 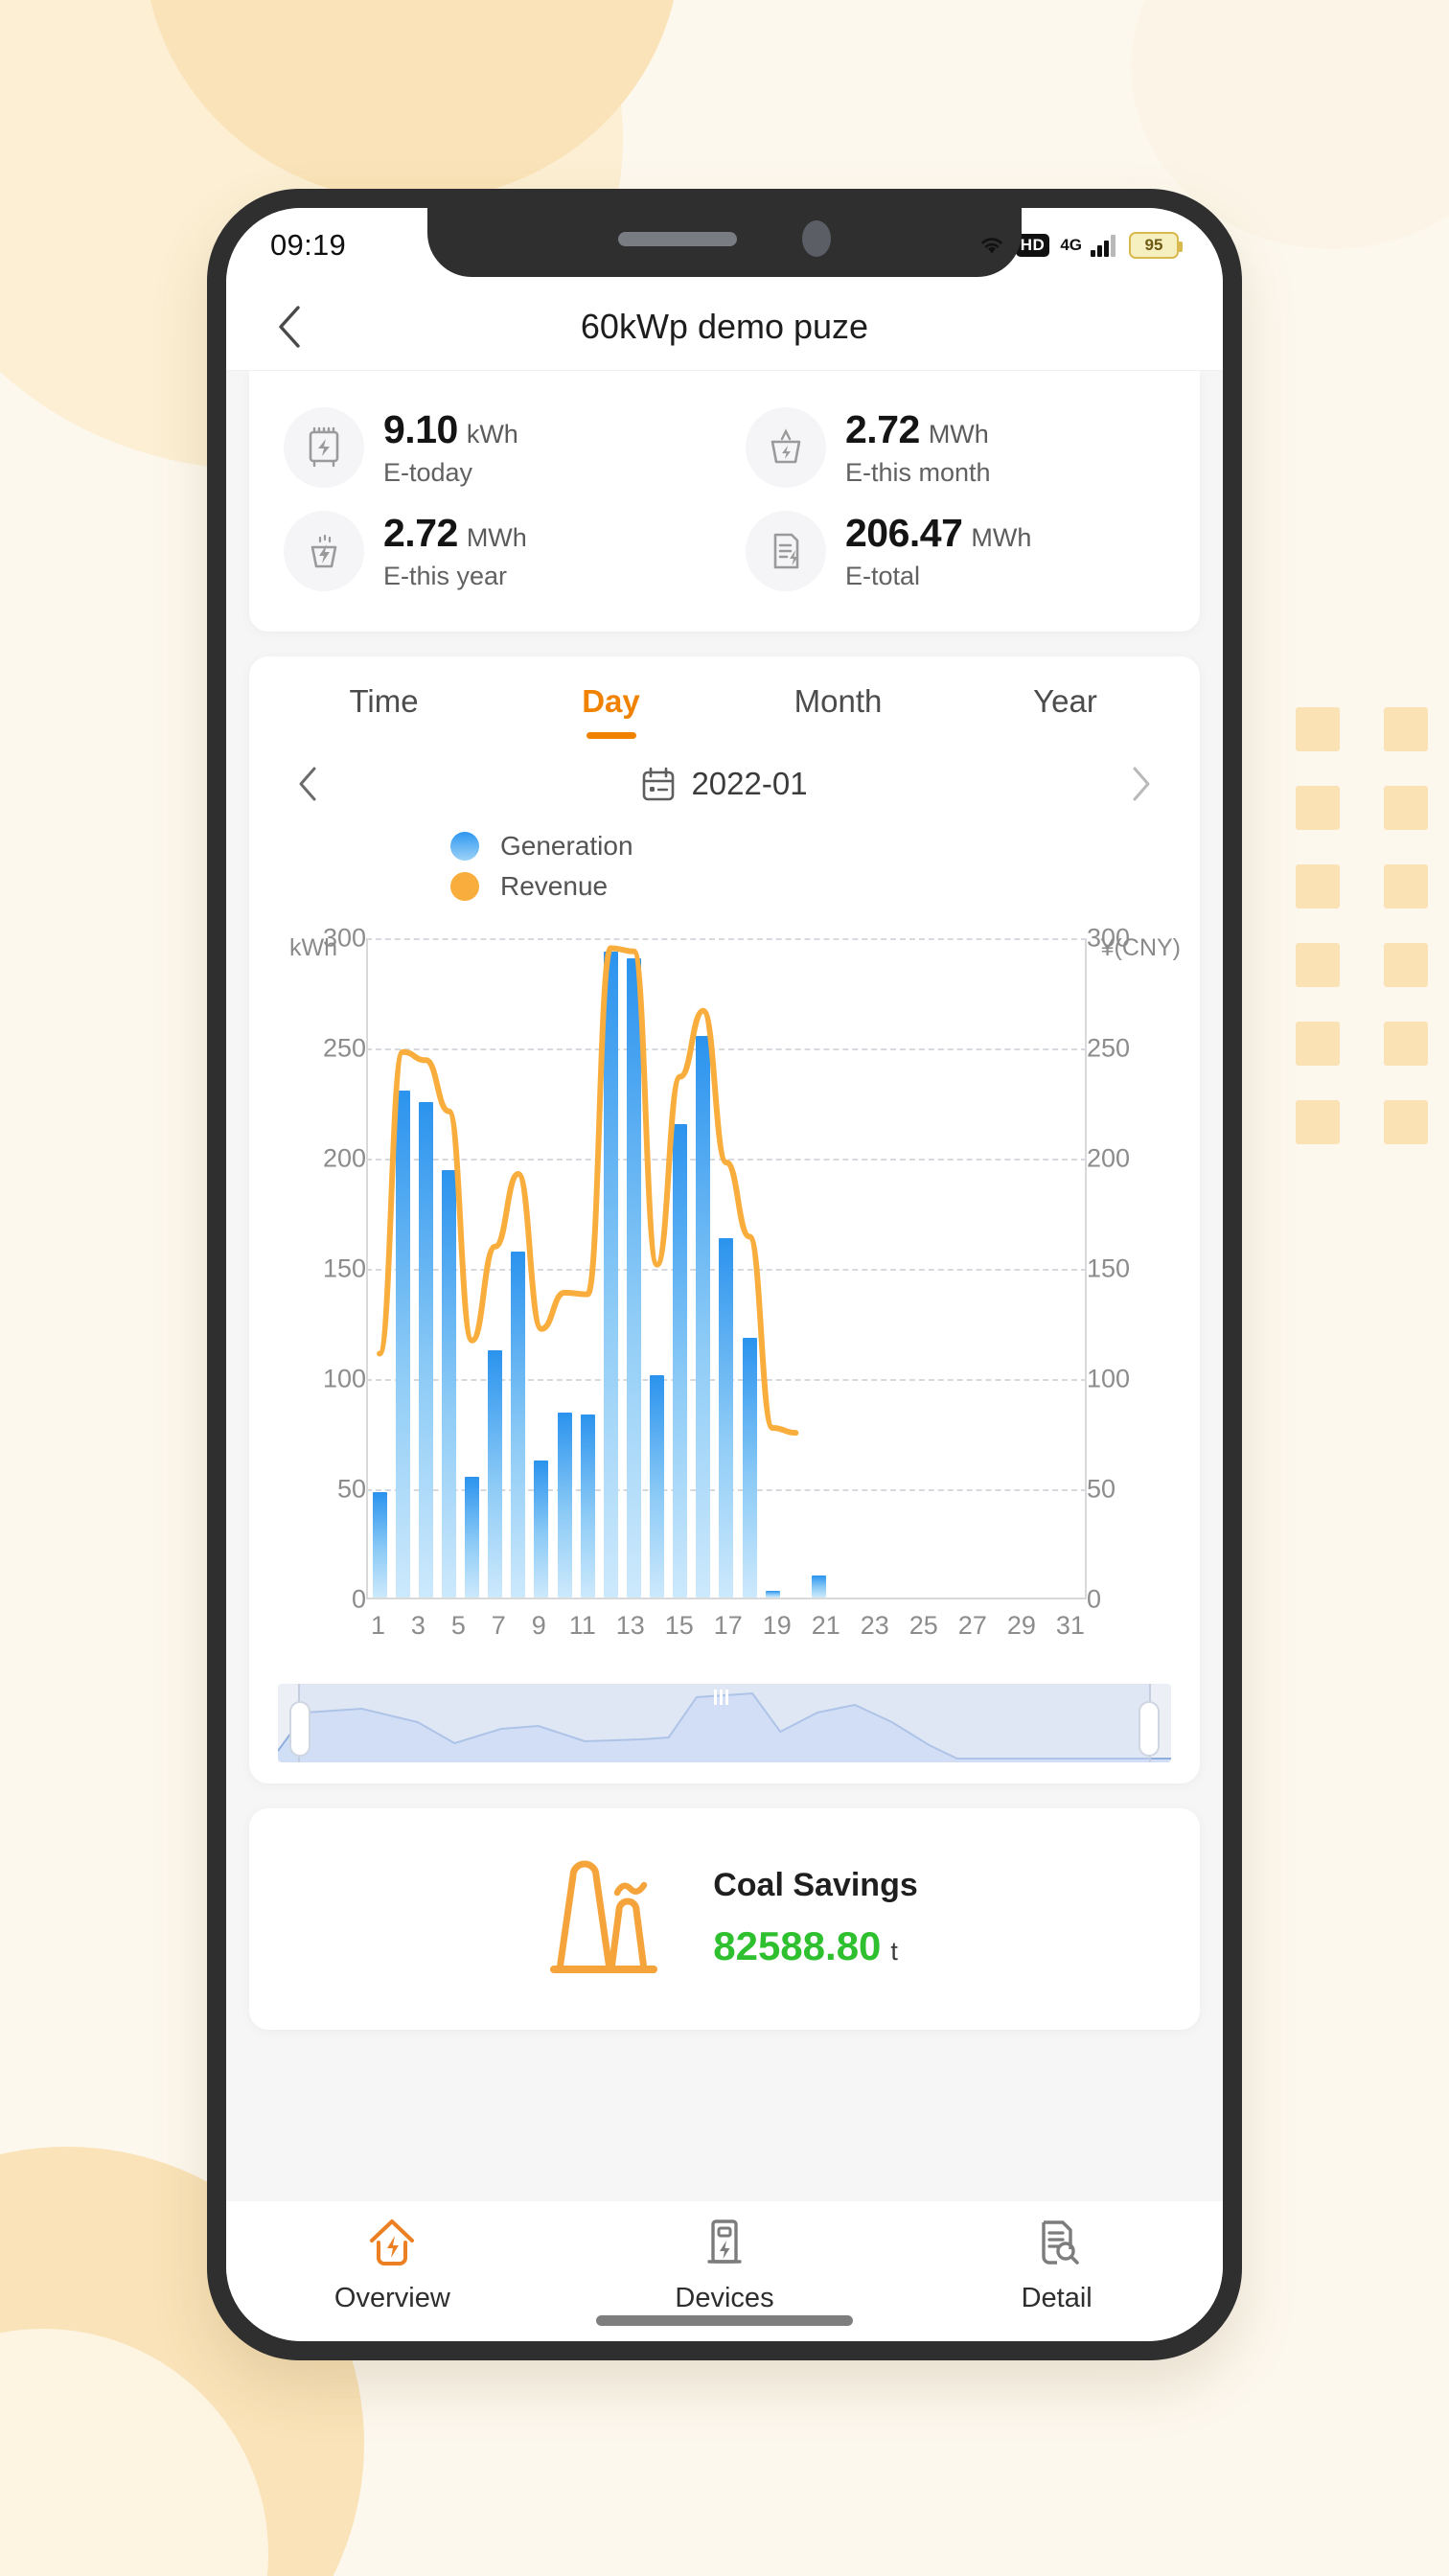 What do you see at coordinates (1153, 245) in the screenshot?
I see `battery-level: 95` at bounding box center [1153, 245].